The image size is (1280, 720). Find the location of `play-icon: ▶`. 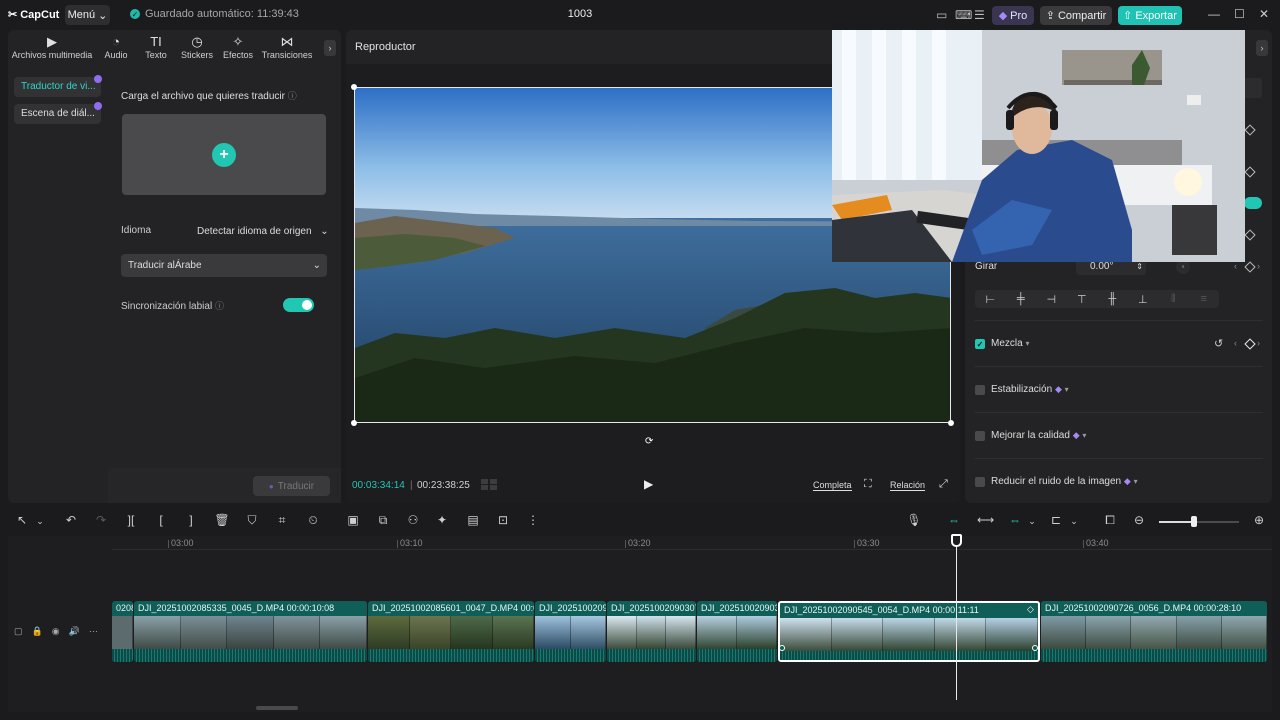

play-icon: ▶ is located at coordinates (652, 485).